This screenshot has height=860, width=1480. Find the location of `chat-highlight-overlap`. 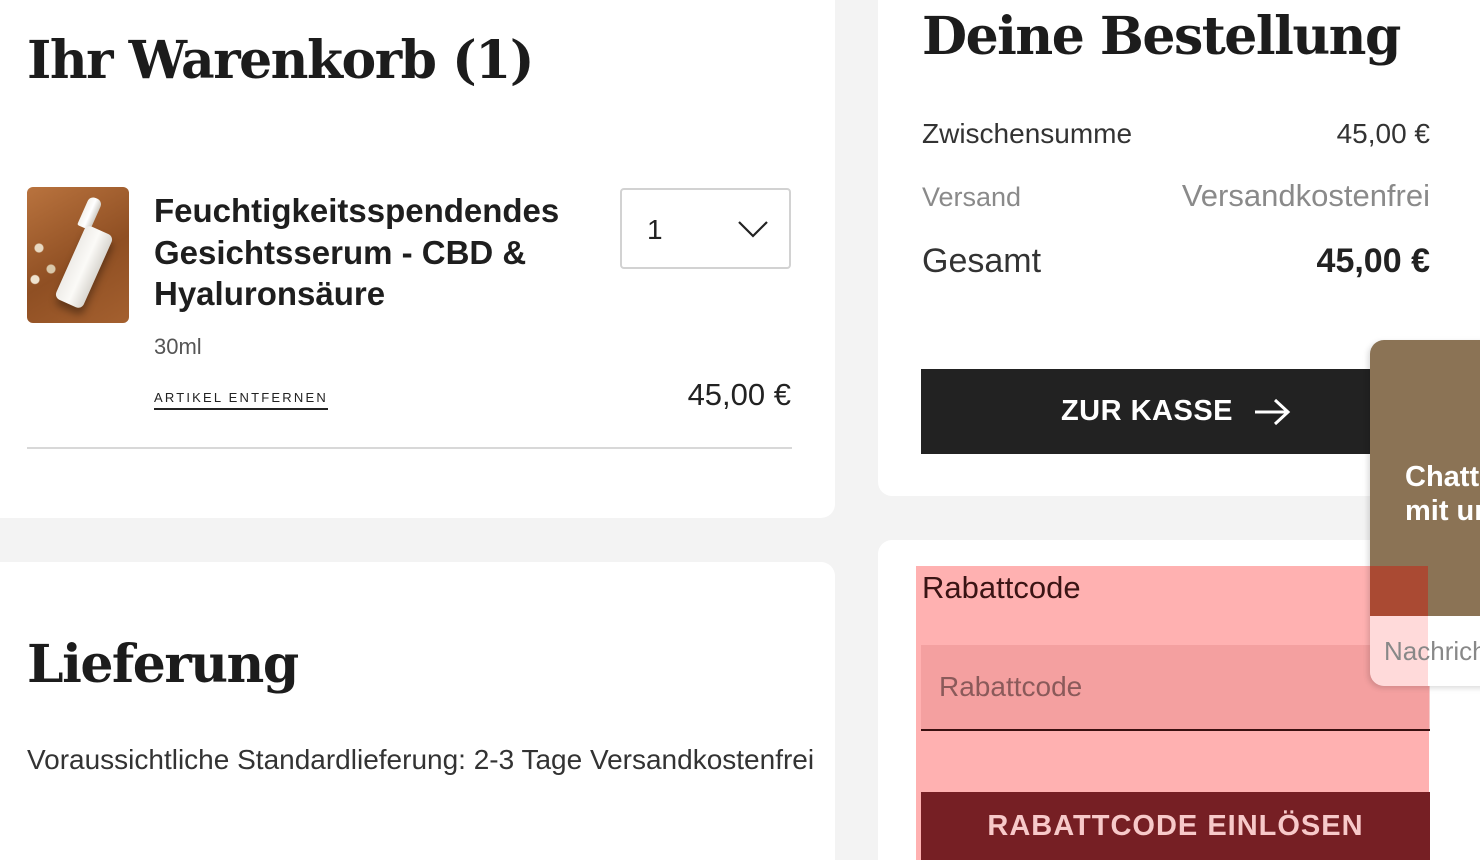

chat-highlight-overlap is located at coordinates (1399, 591).